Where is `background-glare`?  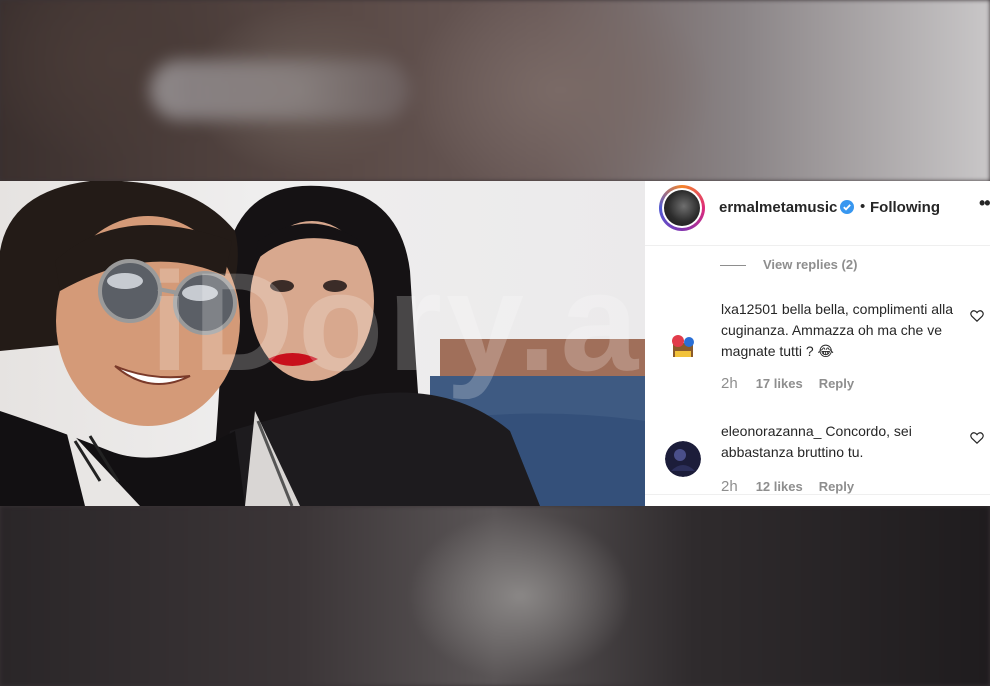 background-glare is located at coordinates (280, 90).